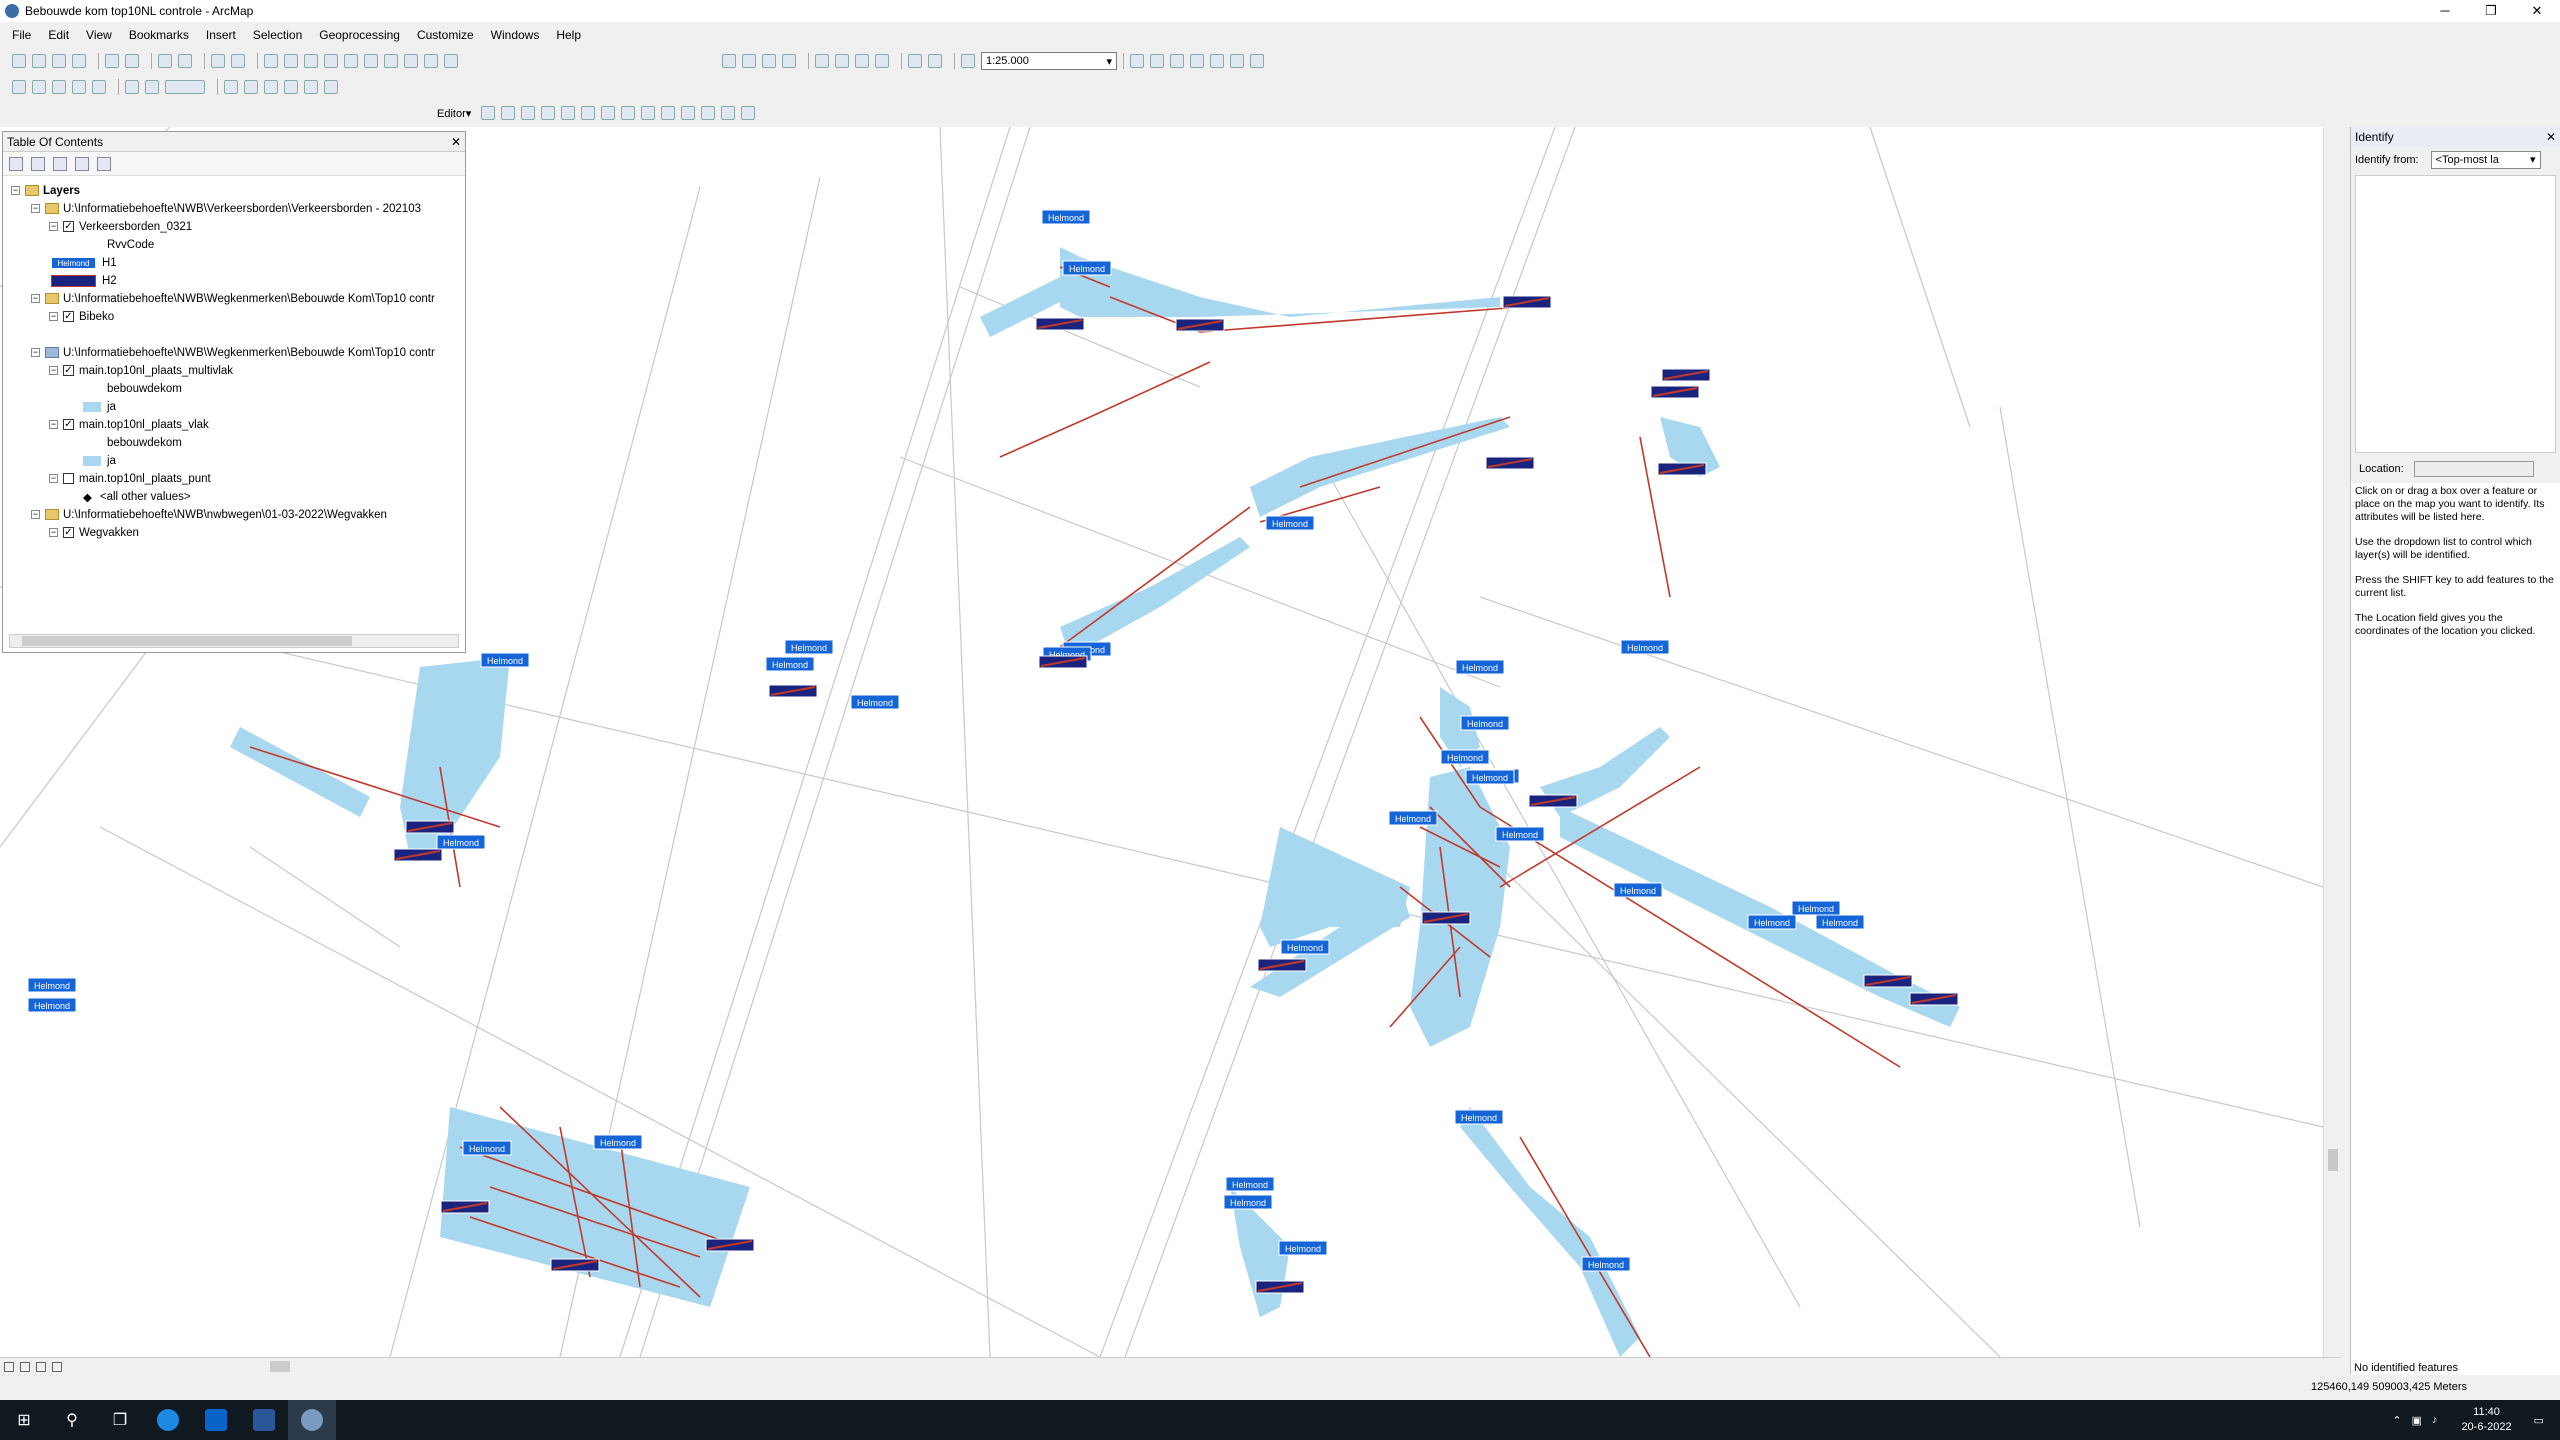 This screenshot has width=2560, height=1440. Describe the element at coordinates (588, 113) in the screenshot. I see `point-icon` at that location.